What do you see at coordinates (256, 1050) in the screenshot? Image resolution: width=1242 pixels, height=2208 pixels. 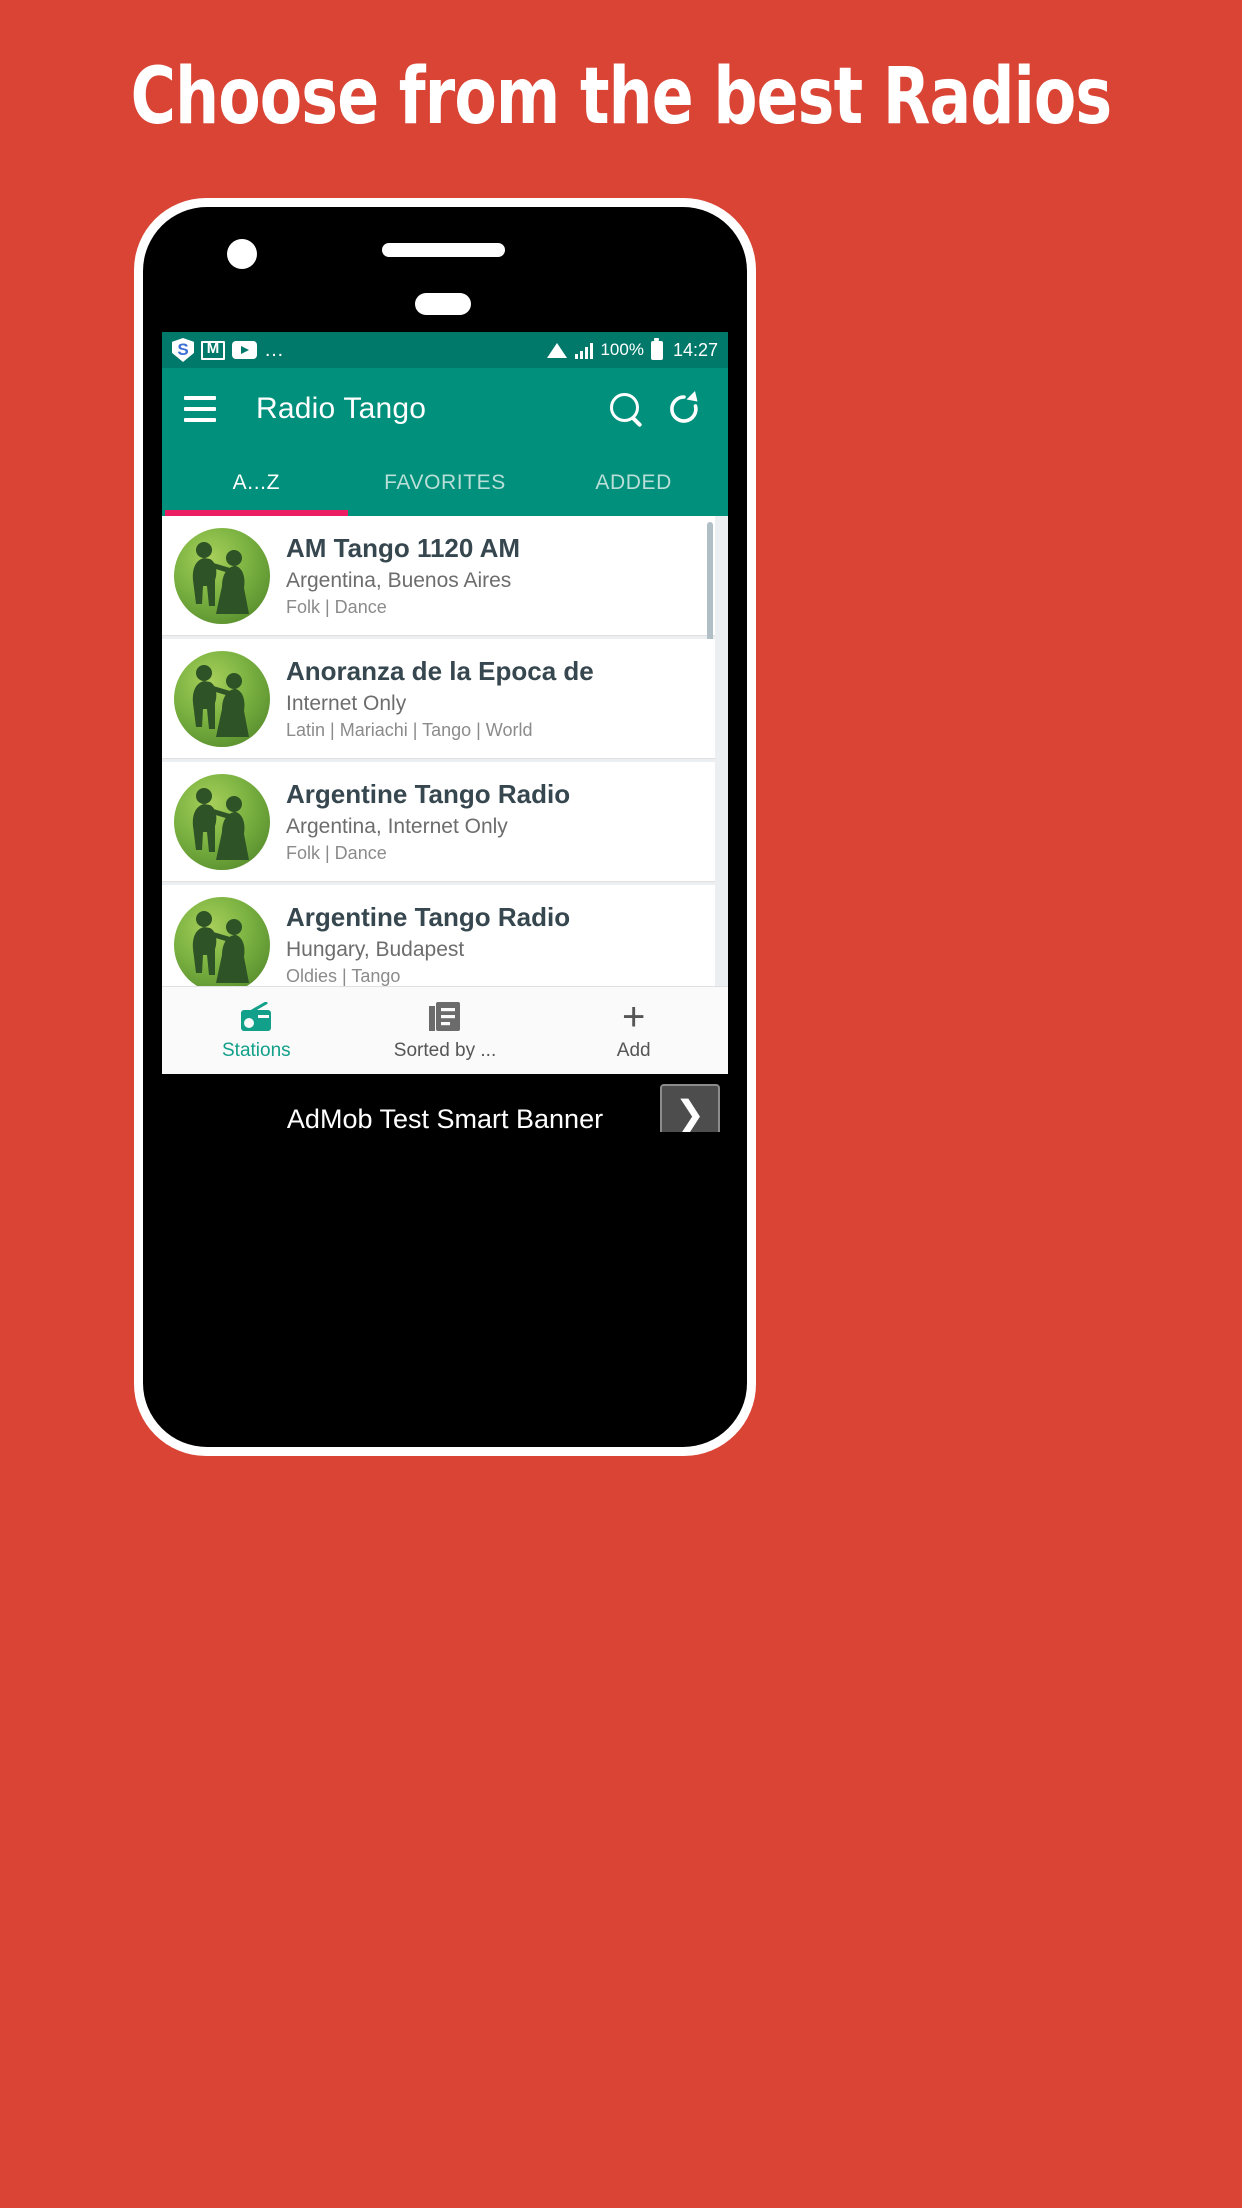 I see `bottom-nav-label: Stations` at bounding box center [256, 1050].